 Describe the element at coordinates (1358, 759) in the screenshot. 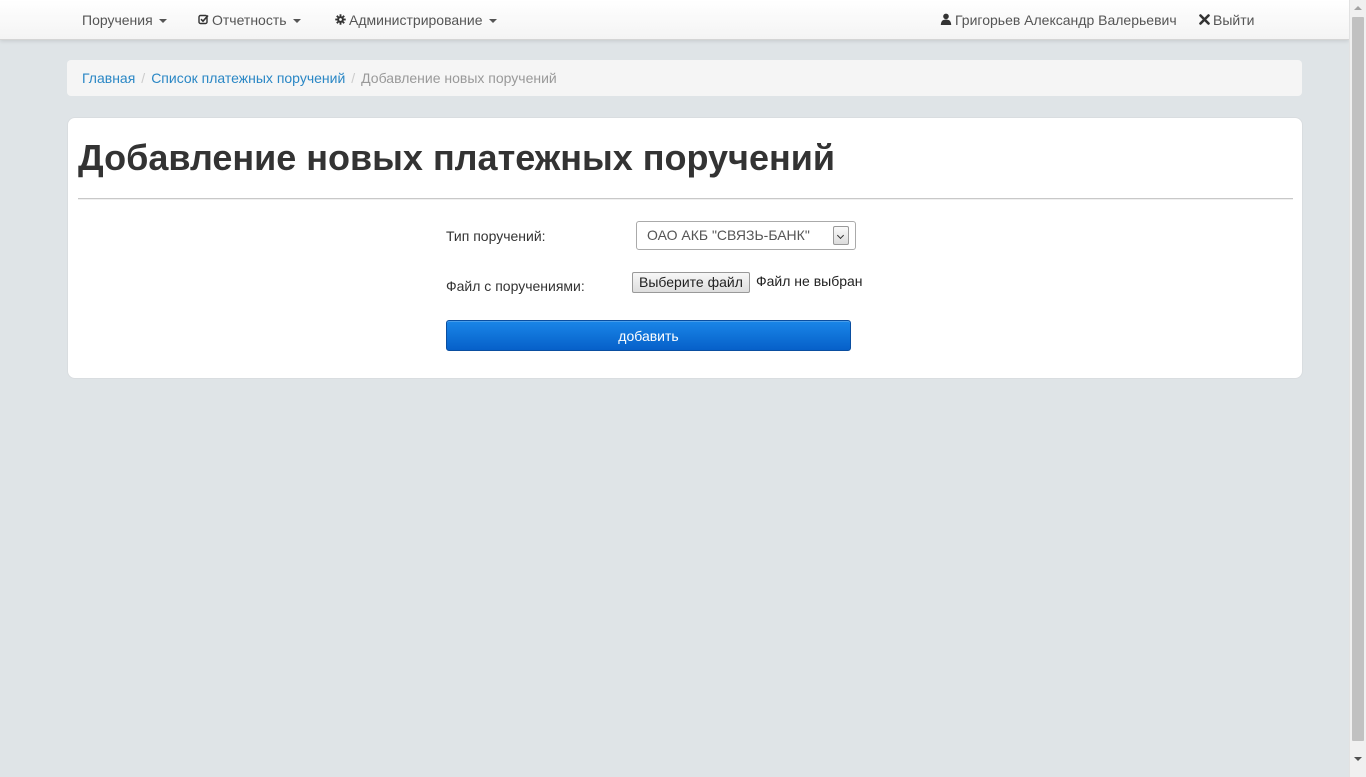

I see `scroll-down-icon` at that location.